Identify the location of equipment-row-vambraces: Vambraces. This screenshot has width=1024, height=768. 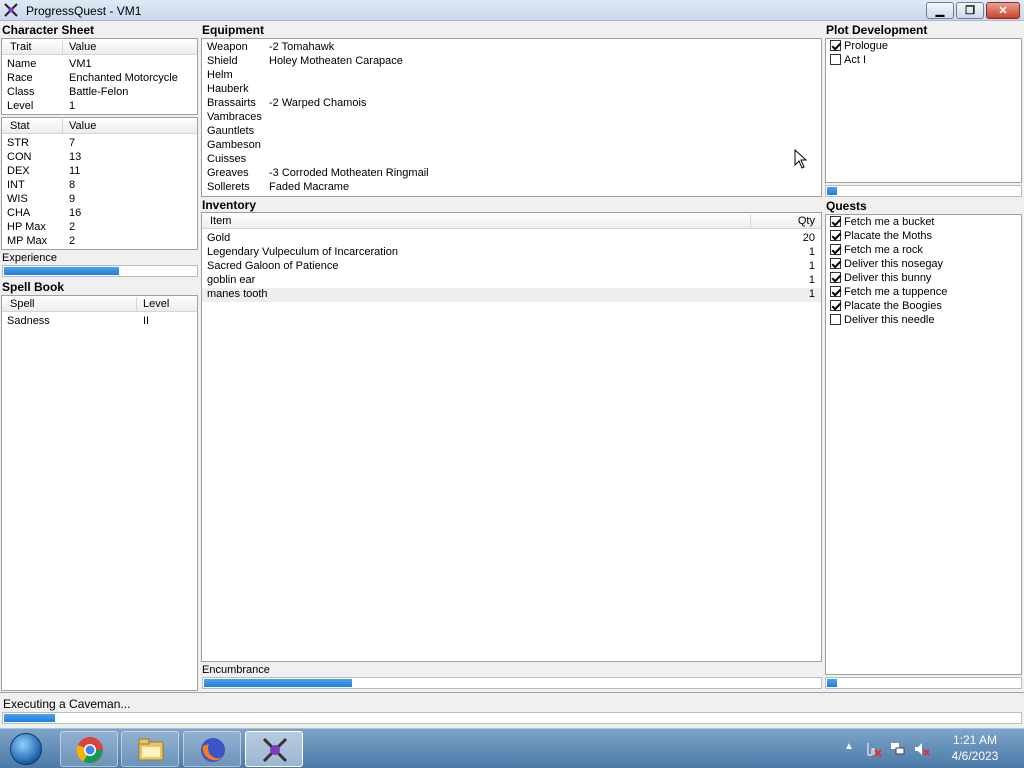
(511, 118).